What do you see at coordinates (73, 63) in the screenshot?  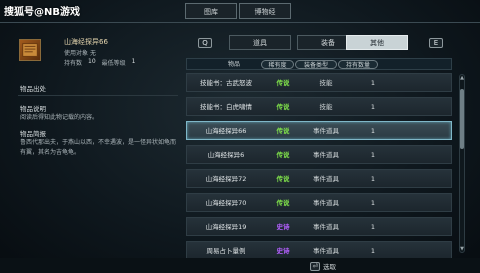 I see `stat-held-label: 持有数` at bounding box center [73, 63].